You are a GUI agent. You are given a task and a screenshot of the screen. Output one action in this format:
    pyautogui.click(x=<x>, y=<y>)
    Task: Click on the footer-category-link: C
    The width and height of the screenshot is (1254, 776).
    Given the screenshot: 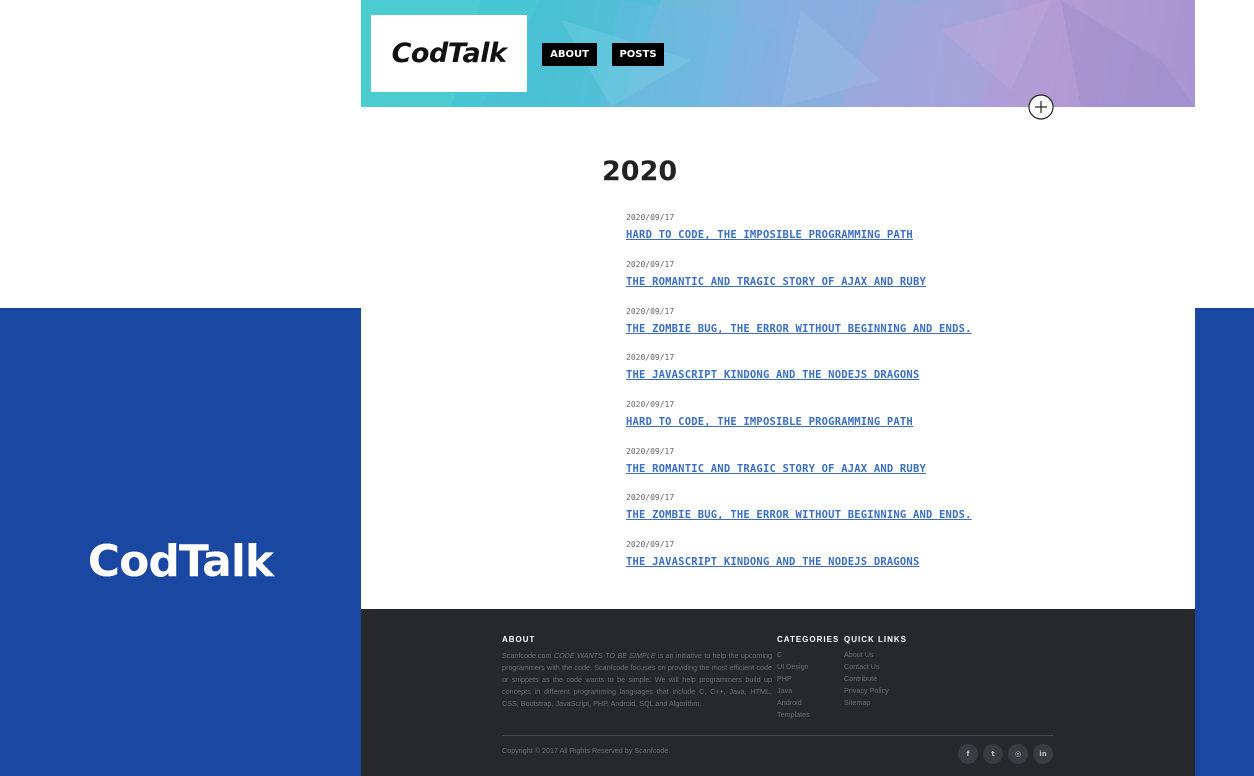 What is the action you would take?
    pyautogui.click(x=793, y=655)
    